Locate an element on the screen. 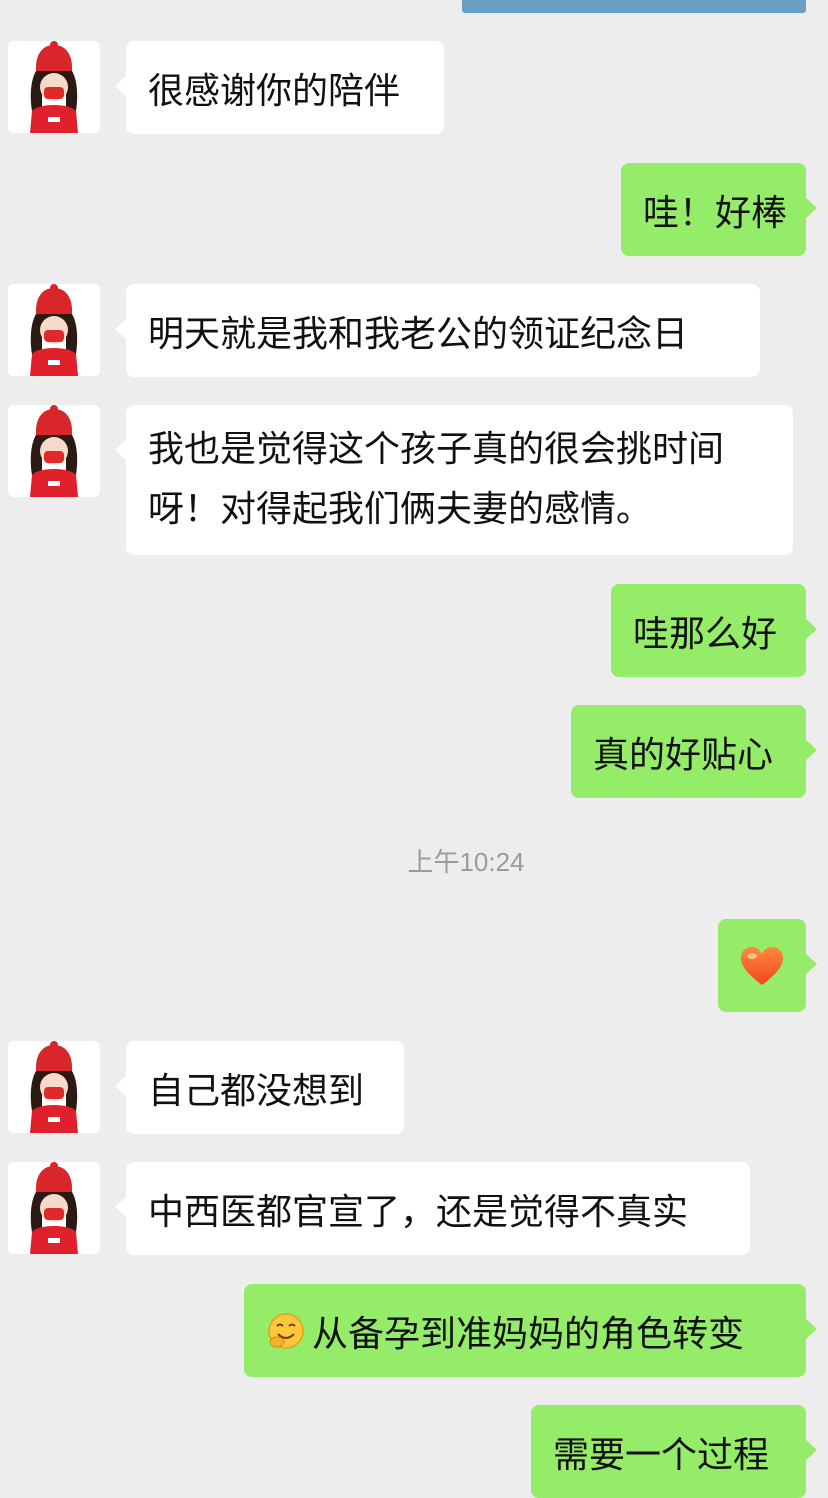  message-bubble-incoming: 明天就是我和我老公的领证纪念日 is located at coordinates (437, 330).